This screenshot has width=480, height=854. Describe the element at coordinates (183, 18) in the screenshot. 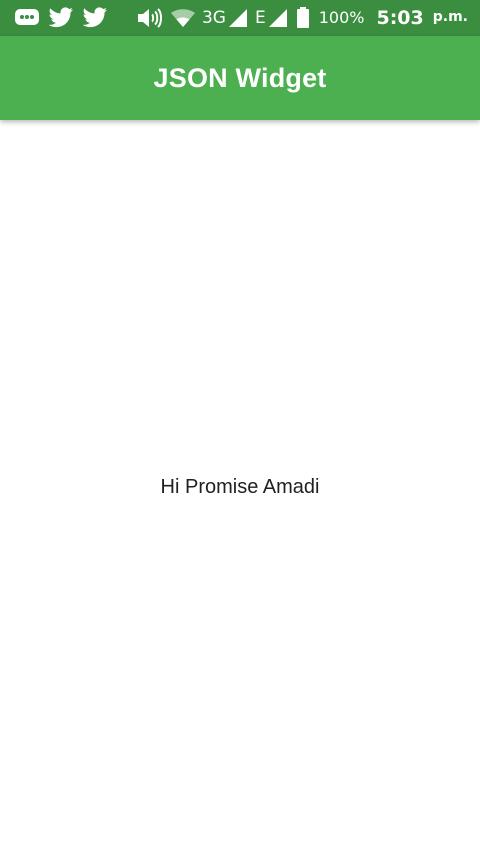

I see `wifi-icon` at that location.